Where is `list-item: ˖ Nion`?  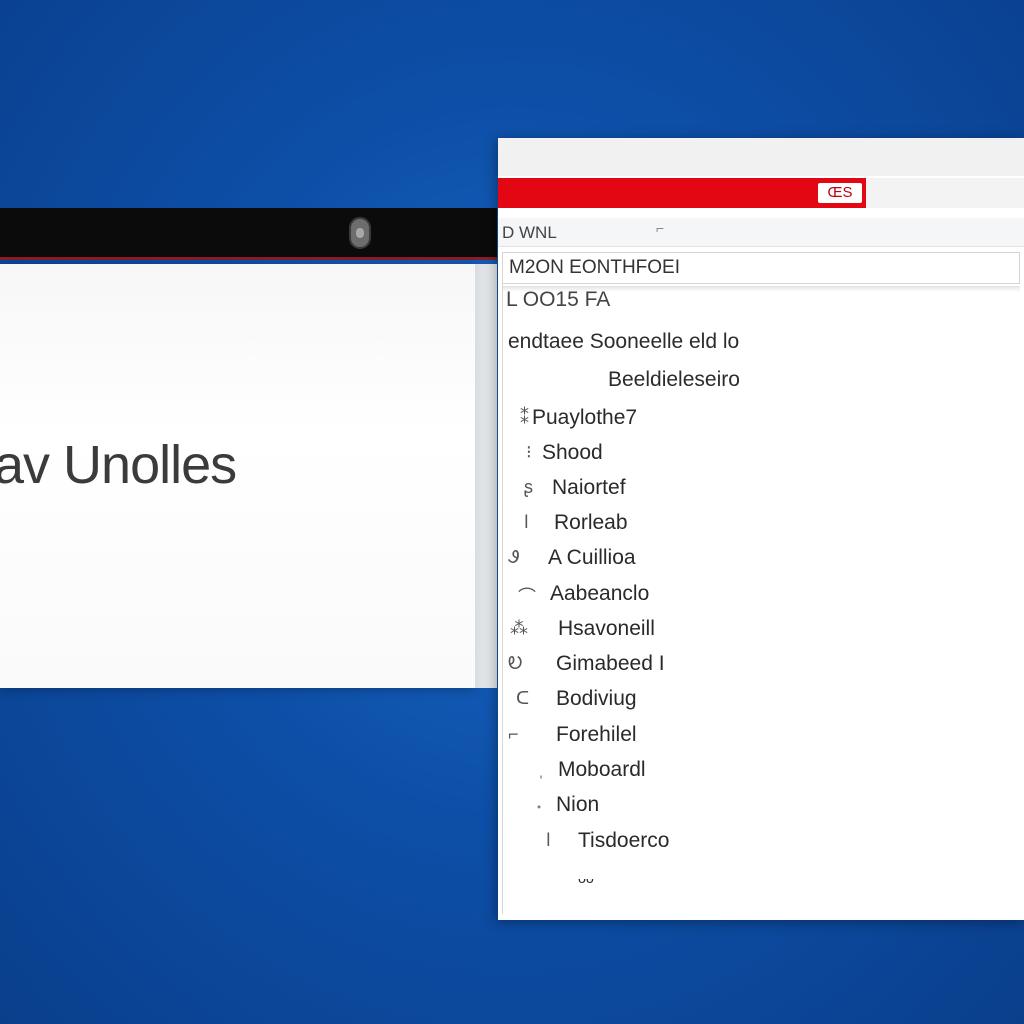 list-item: ˖ Nion is located at coordinates (758, 806).